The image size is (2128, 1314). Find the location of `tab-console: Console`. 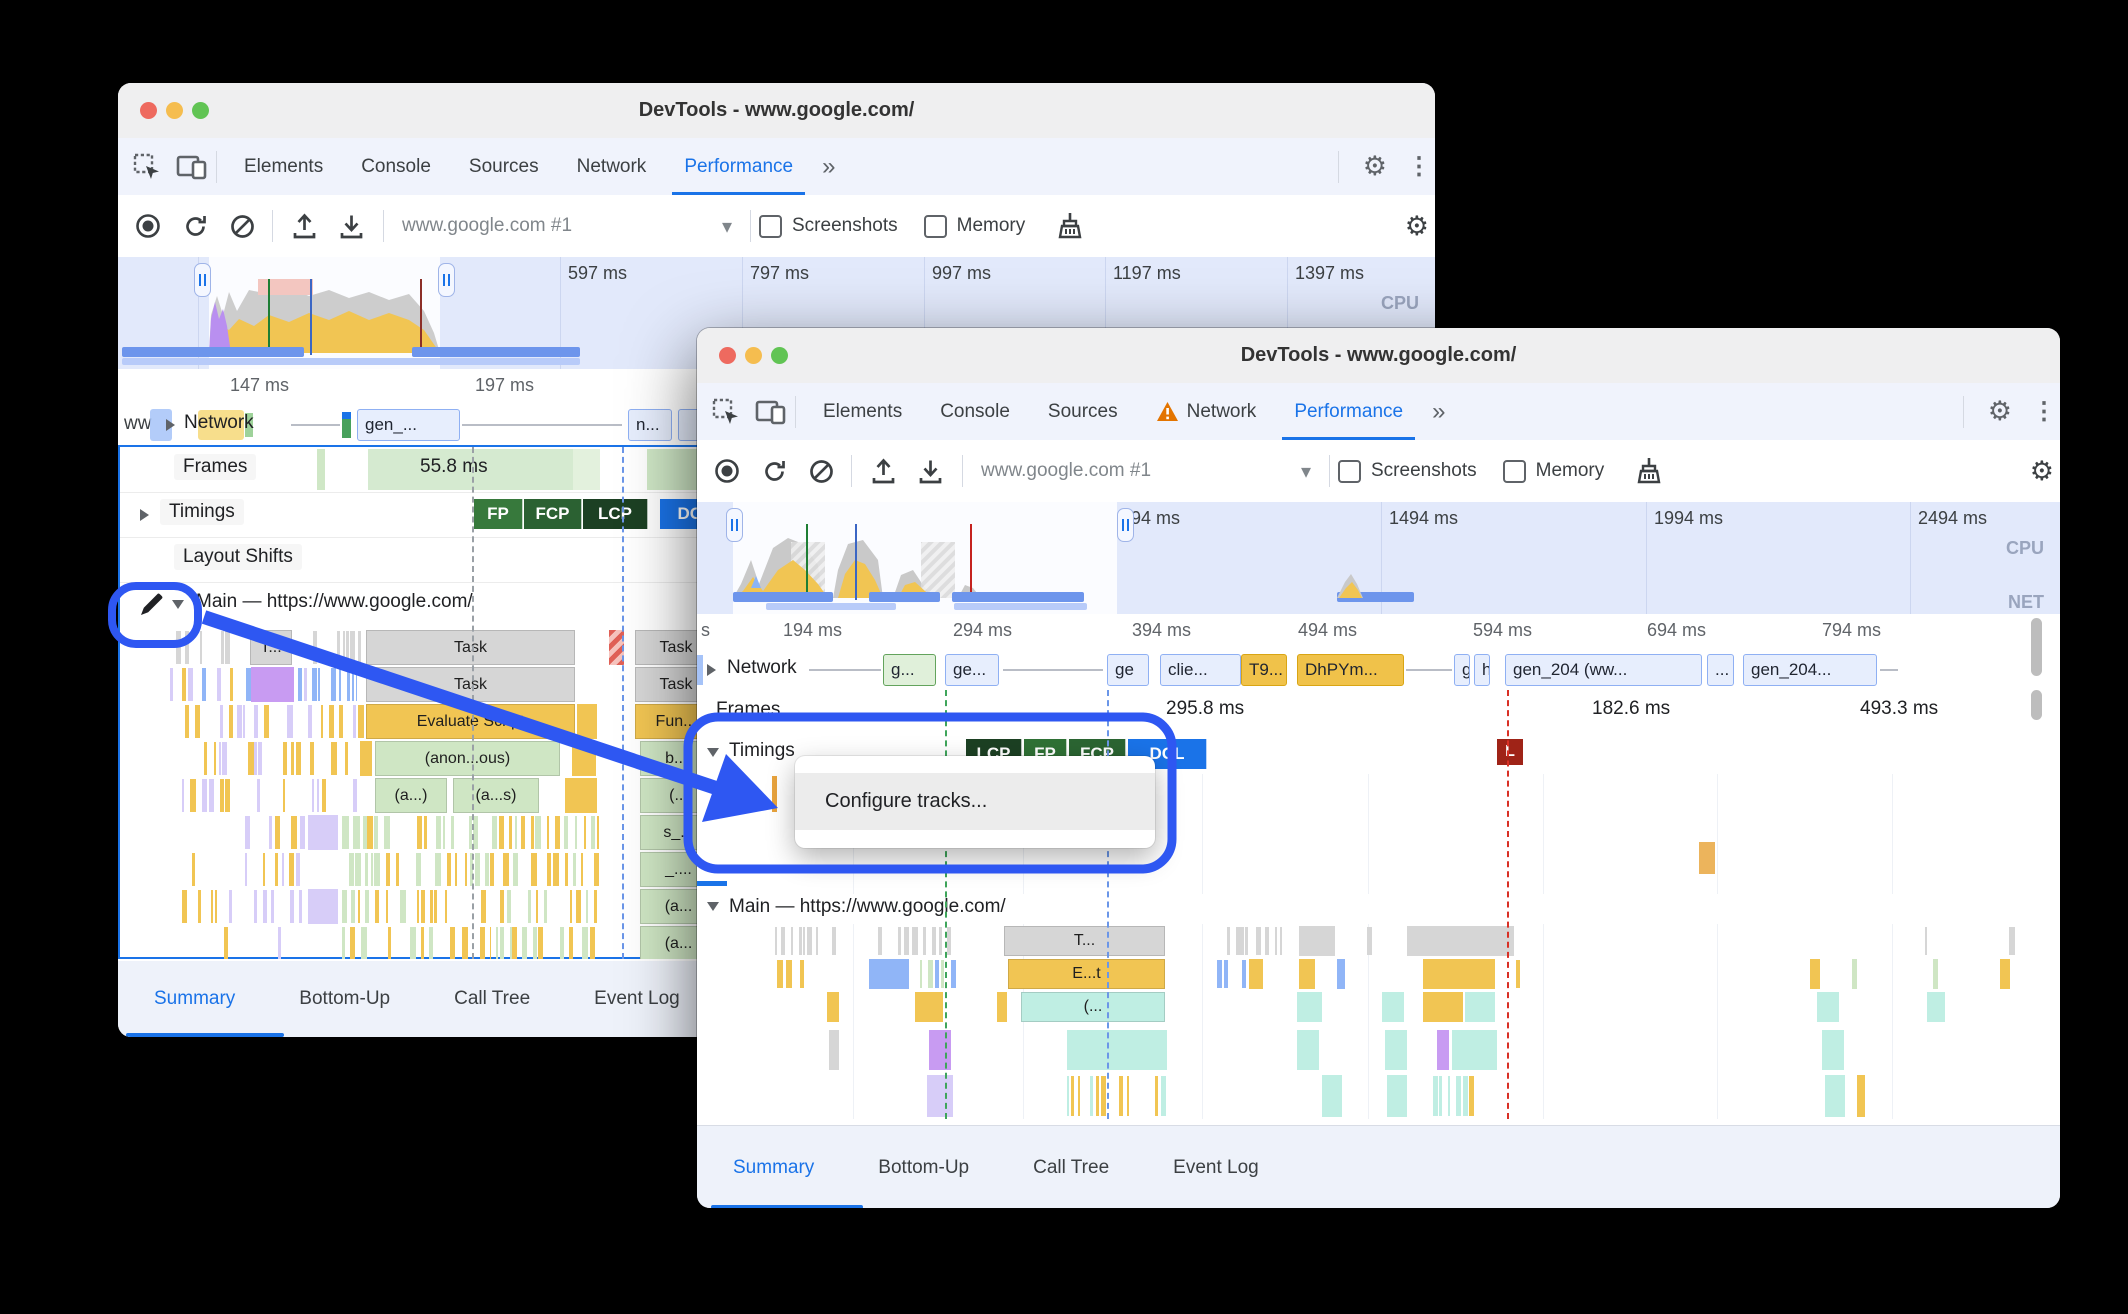

tab-console: Console is located at coordinates (396, 166).